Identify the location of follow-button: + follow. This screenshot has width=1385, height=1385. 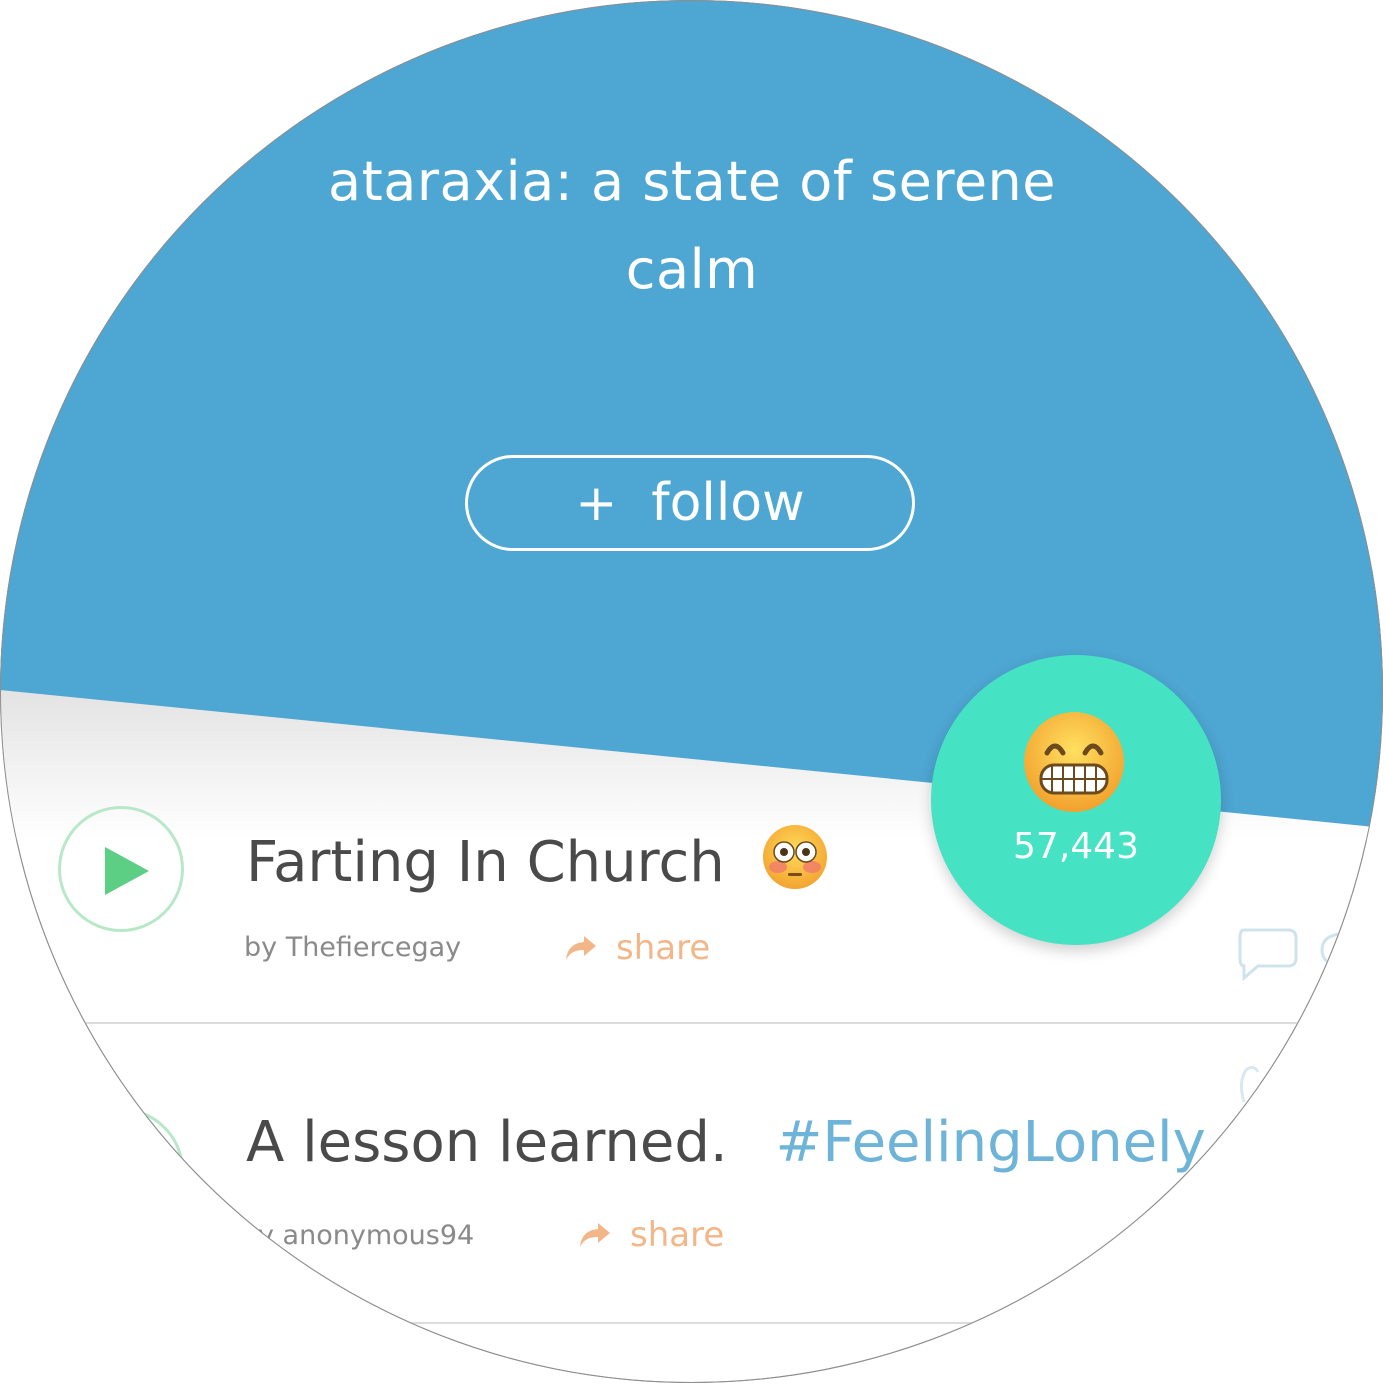
(690, 503).